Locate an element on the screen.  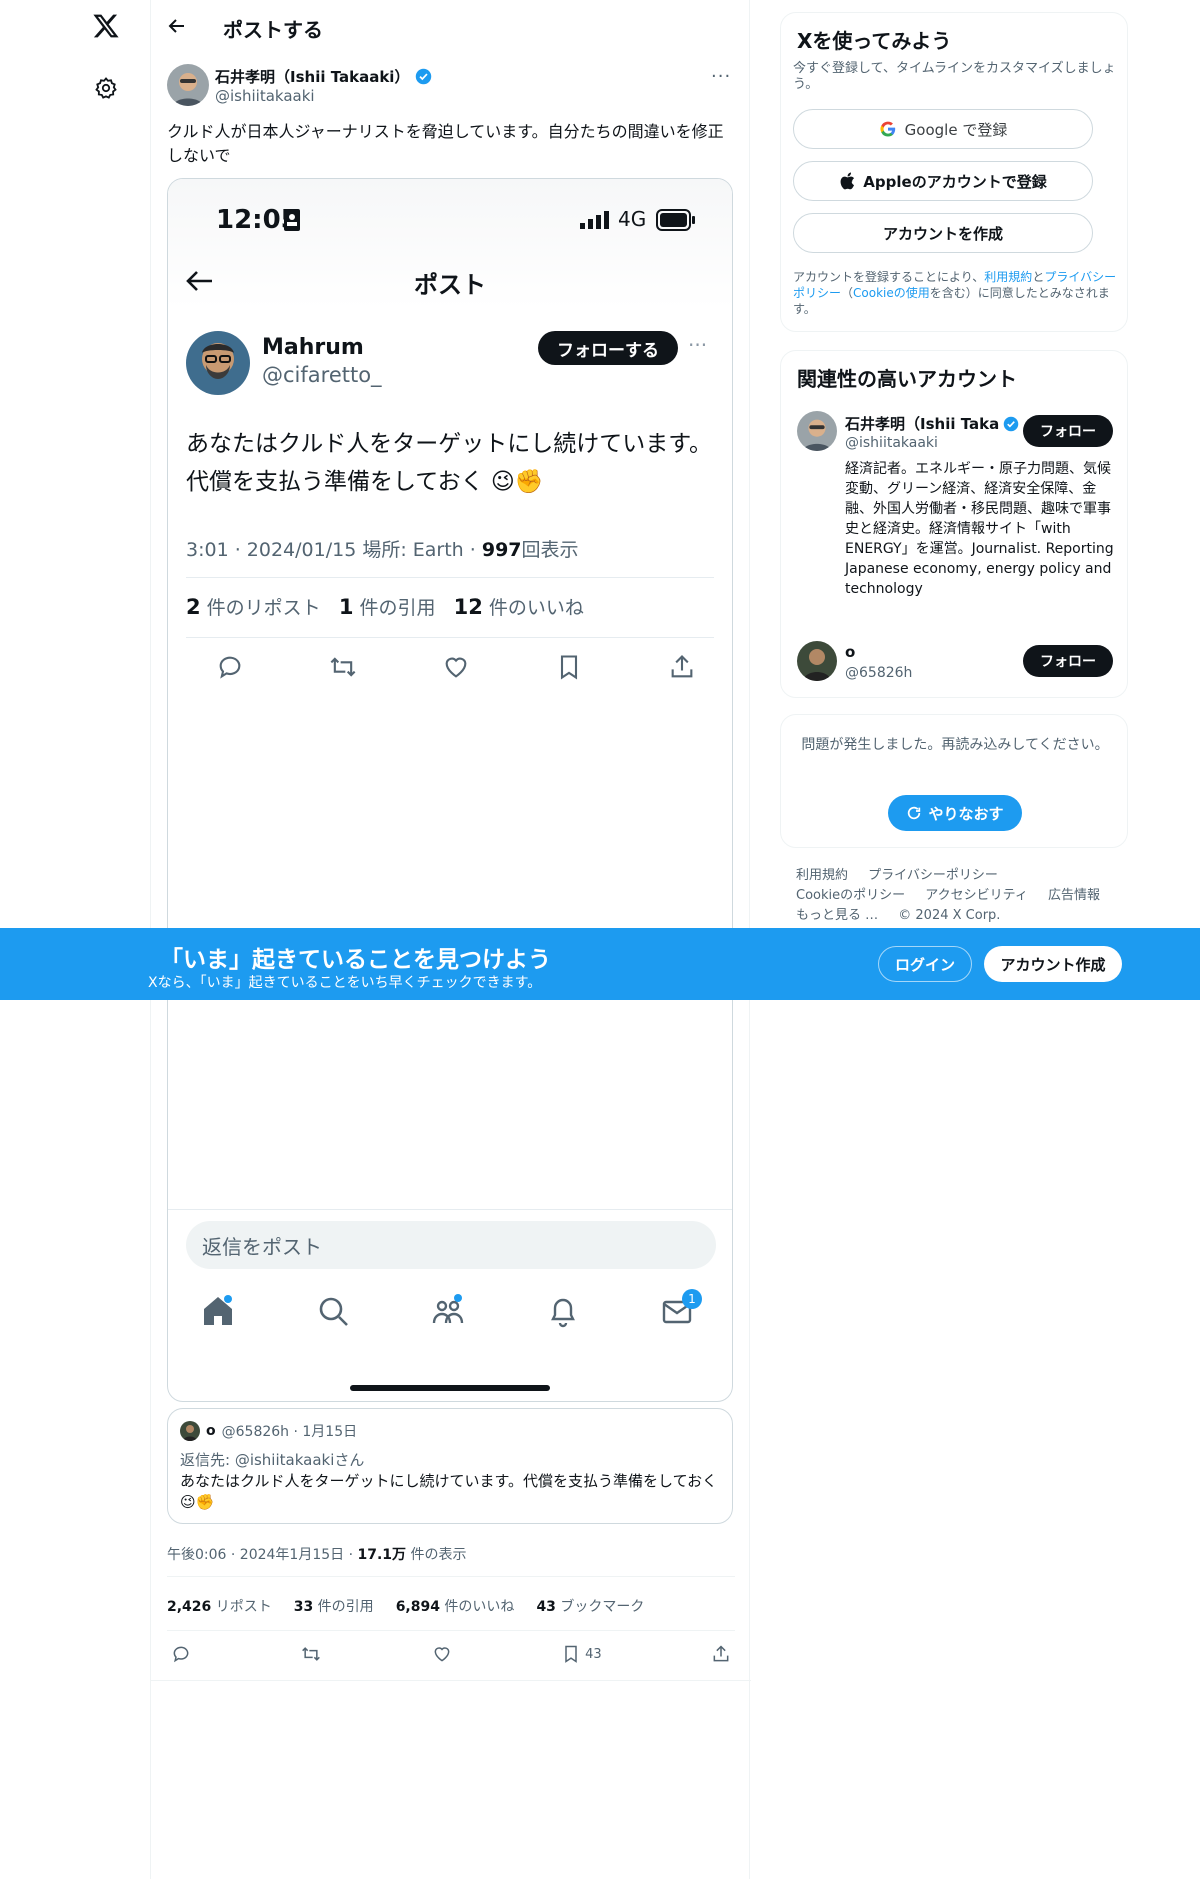
post-meta-views-label: 件の表示 is located at coordinates (436, 1555).